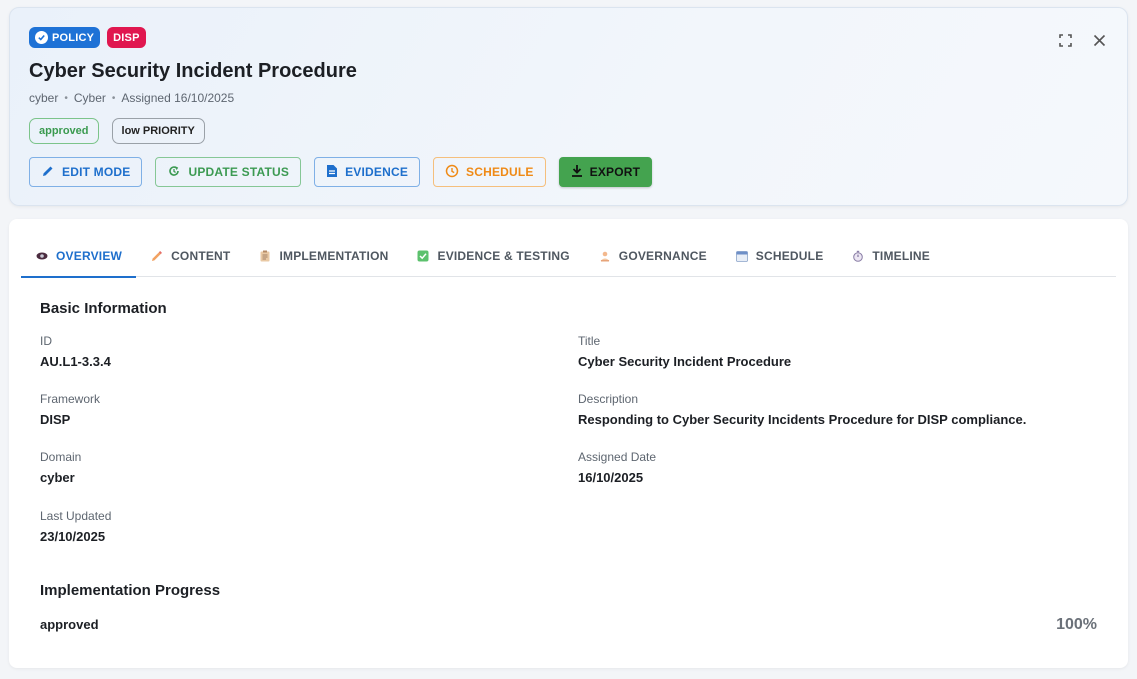 This screenshot has height=679, width=1137. Describe the element at coordinates (901, 255) in the screenshot. I see `tab-label: TIMELINE` at that location.